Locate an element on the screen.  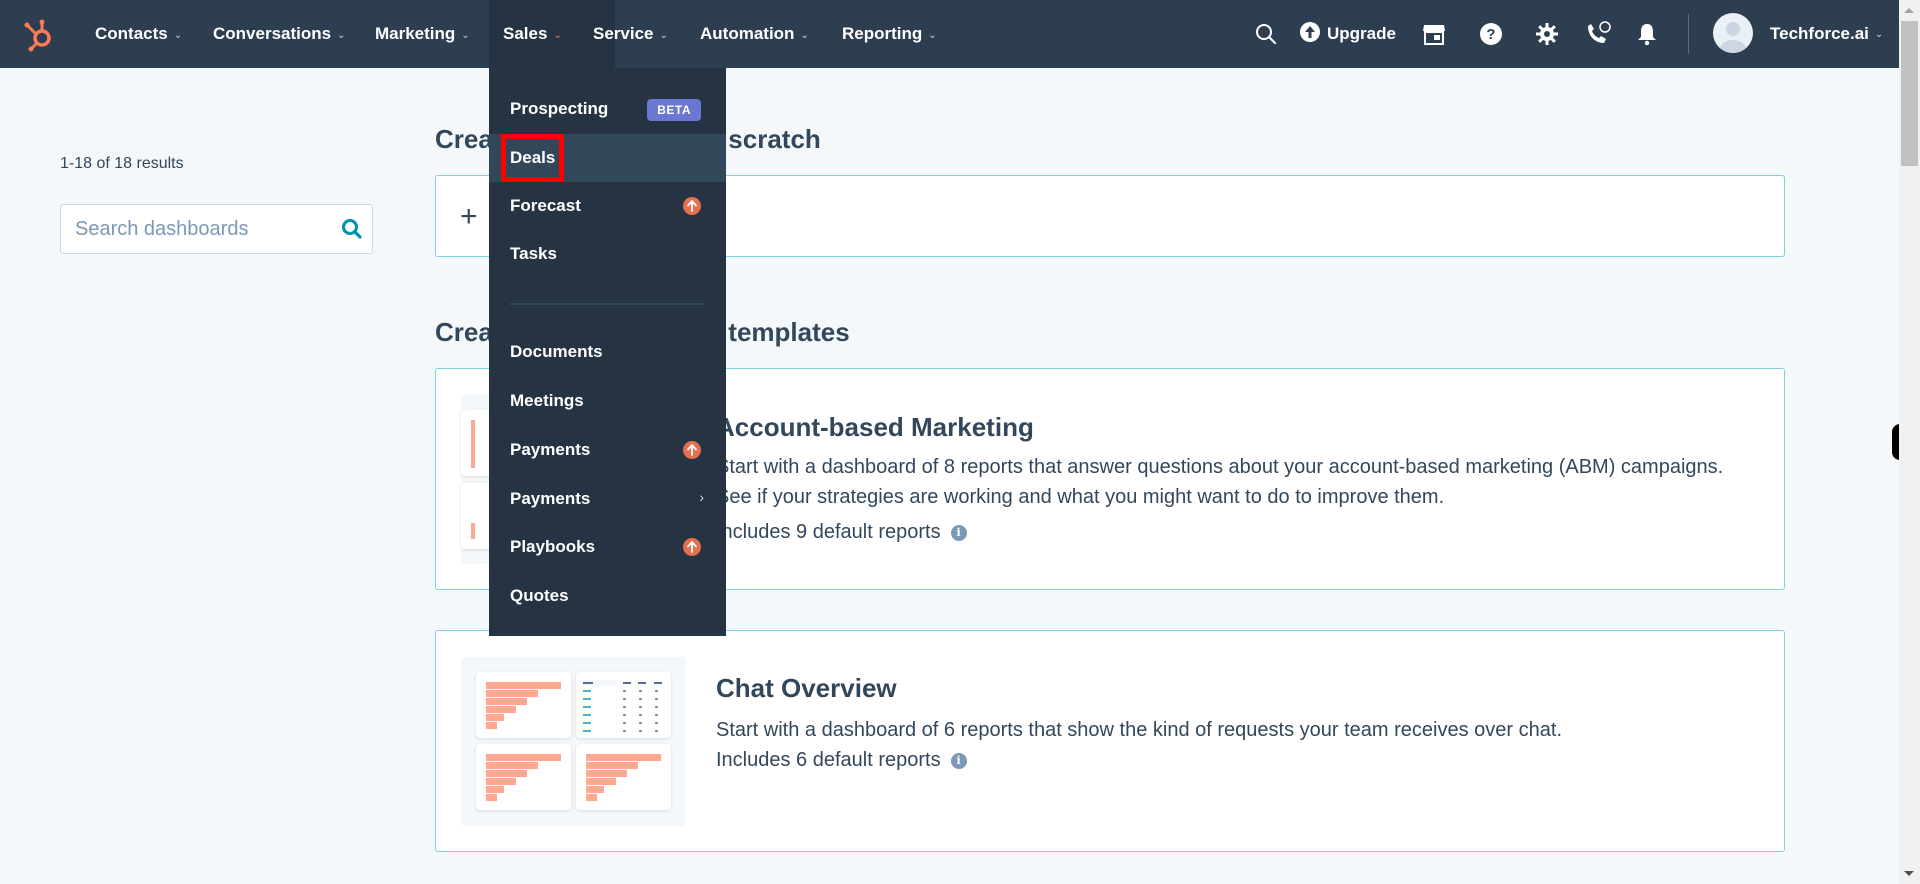
upgrade-label: Upgrade is located at coordinates (1361, 33).